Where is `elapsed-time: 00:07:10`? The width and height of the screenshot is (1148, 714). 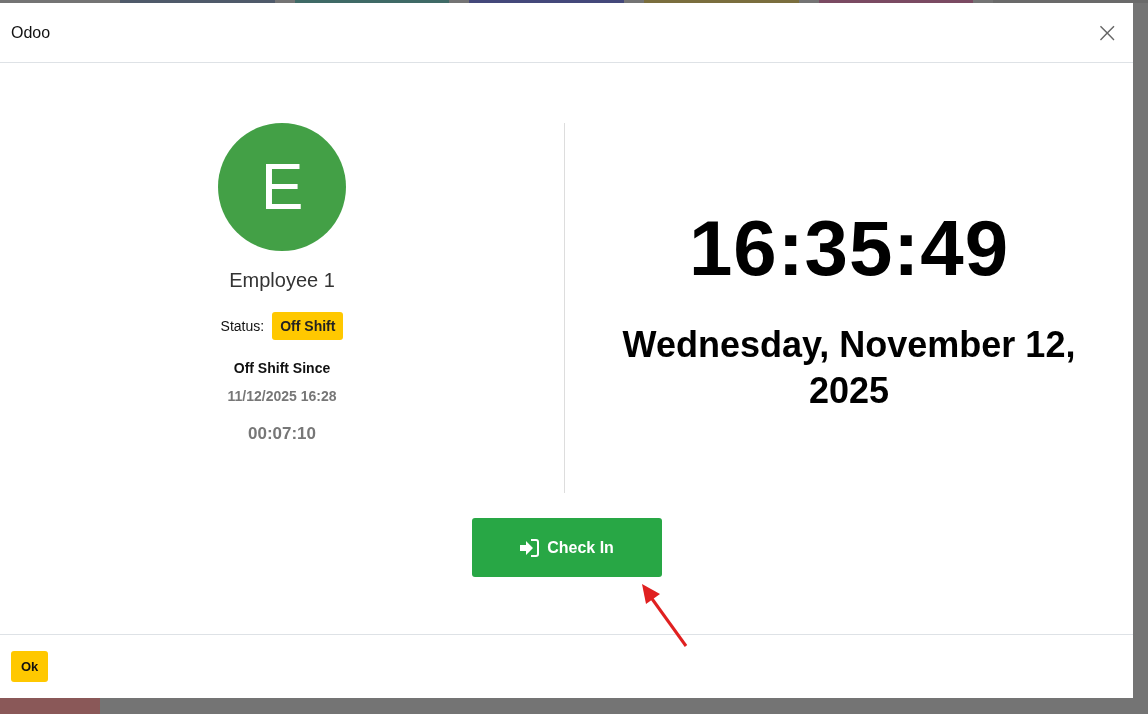 elapsed-time: 00:07:10 is located at coordinates (282, 434).